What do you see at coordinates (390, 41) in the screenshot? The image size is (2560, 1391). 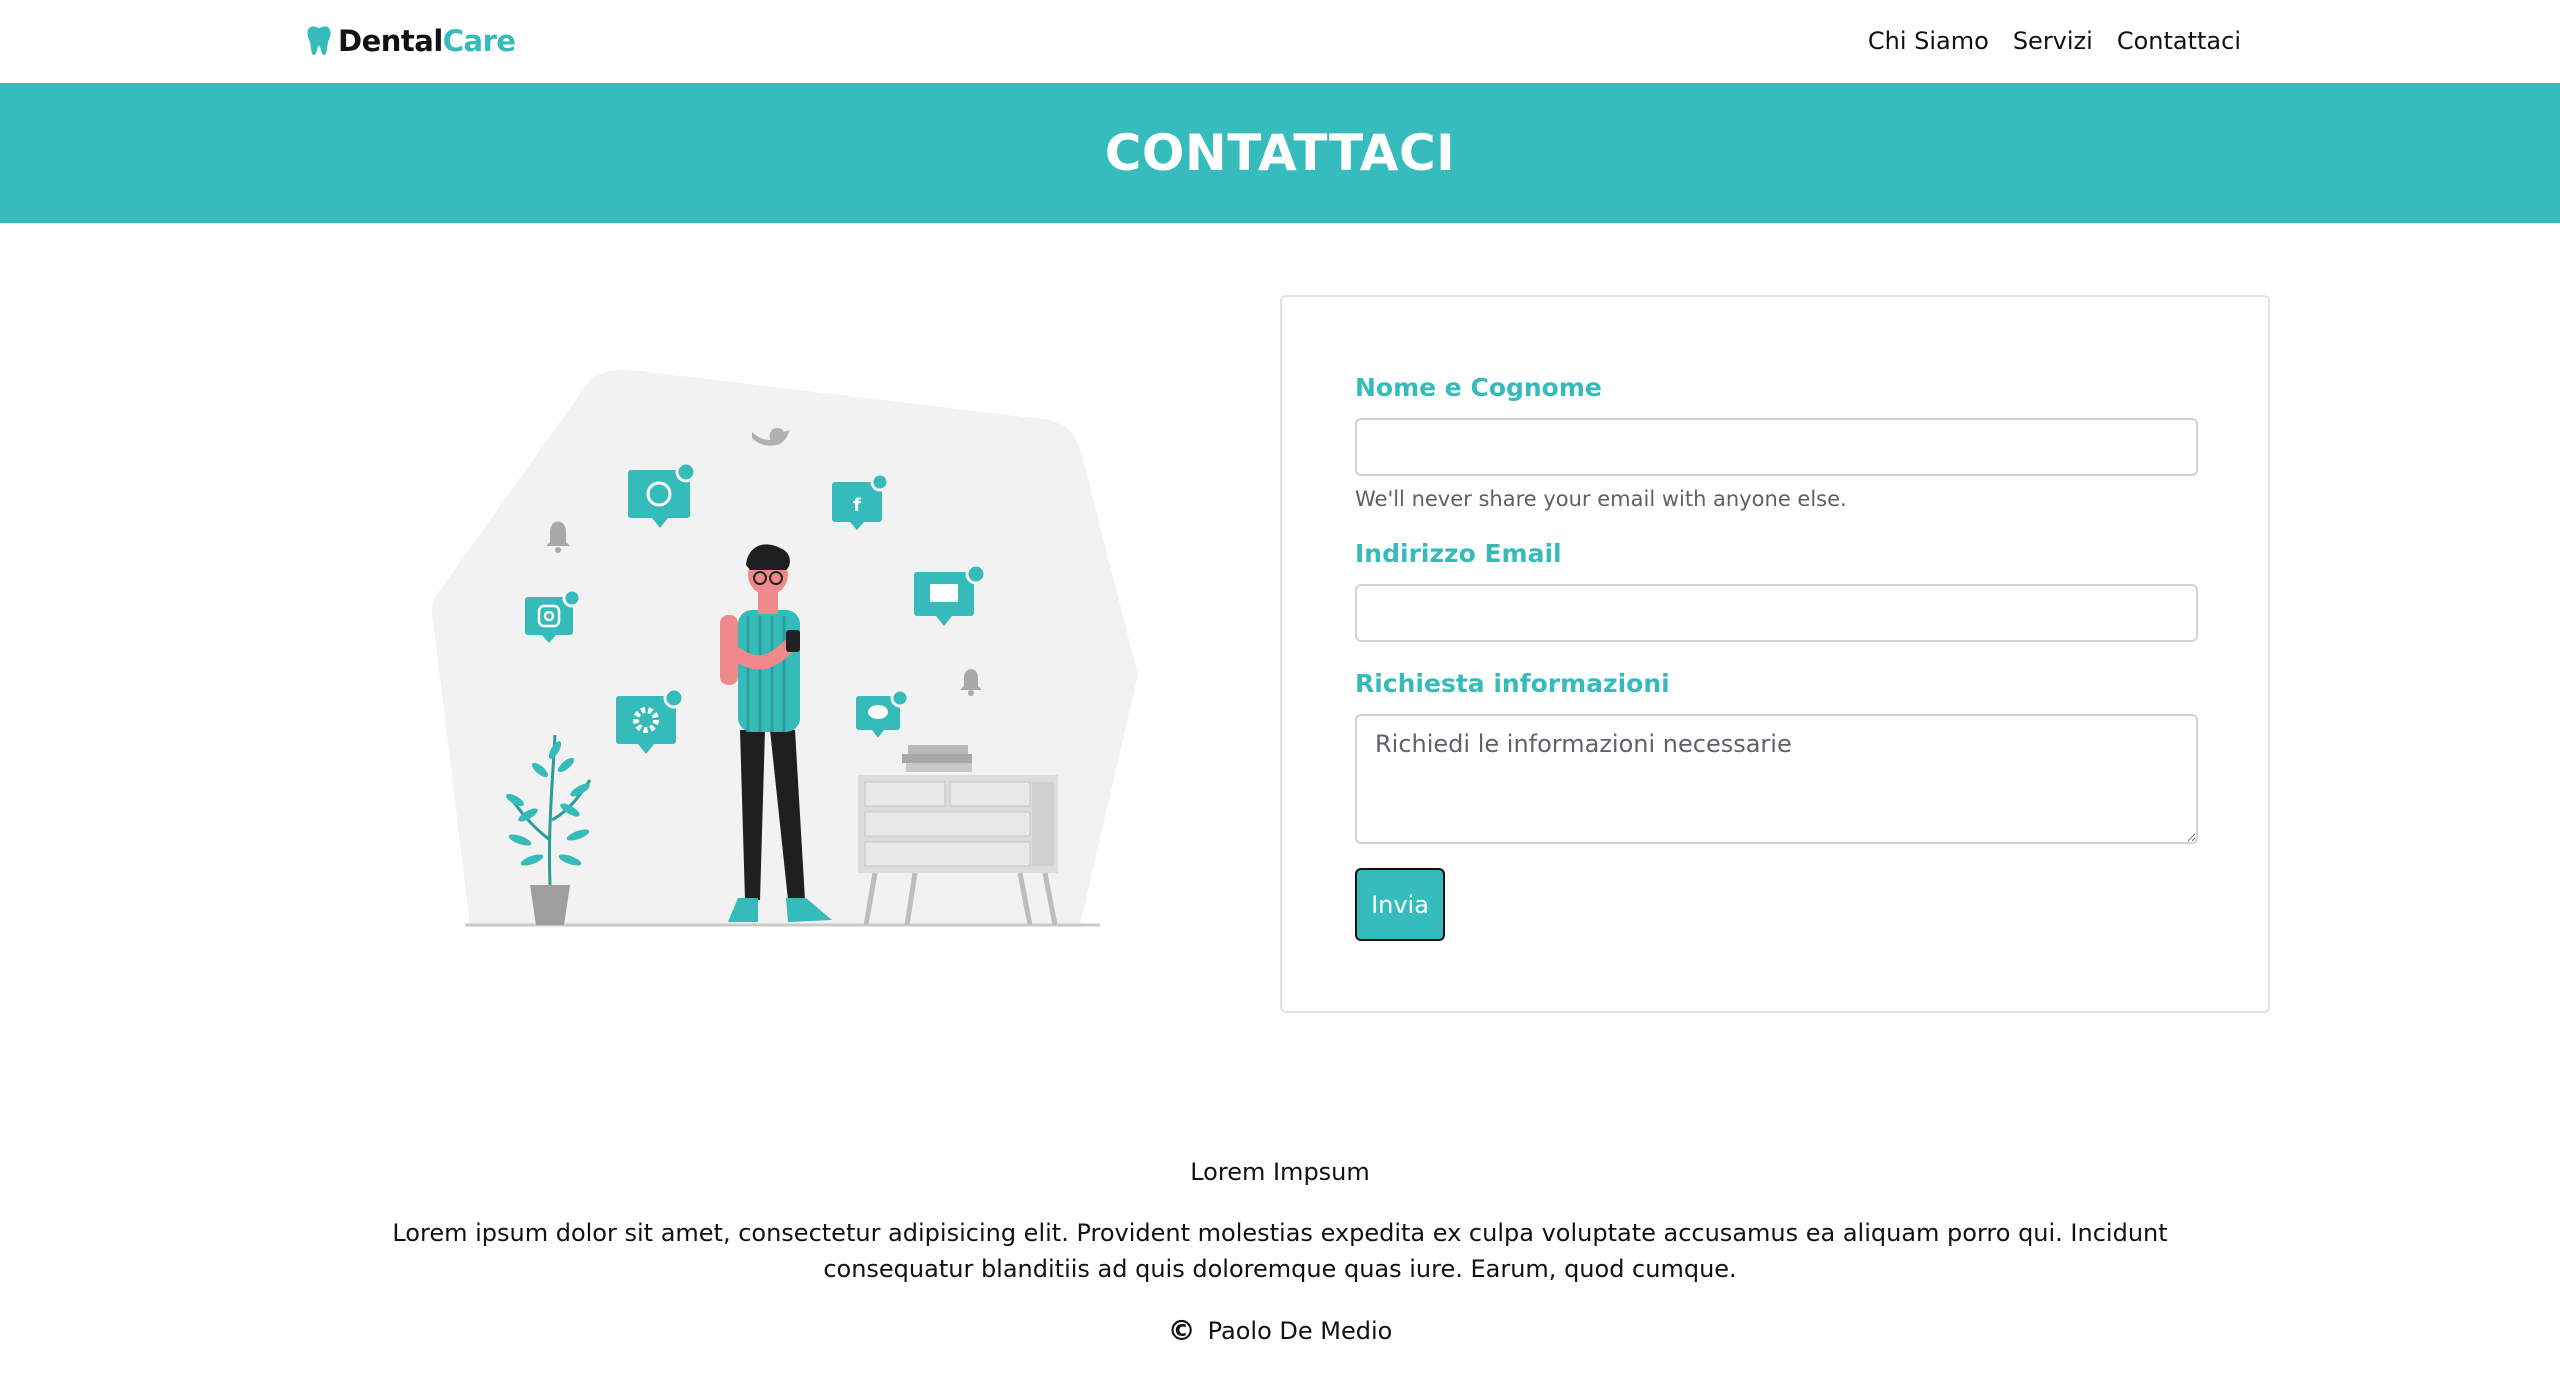 I see `brand-name-part1: Dental` at bounding box center [390, 41].